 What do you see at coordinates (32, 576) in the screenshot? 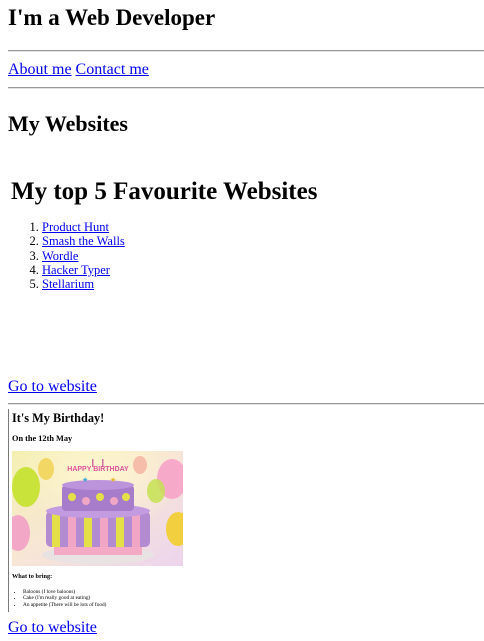
I see `bring-label: What to bring:` at bounding box center [32, 576].